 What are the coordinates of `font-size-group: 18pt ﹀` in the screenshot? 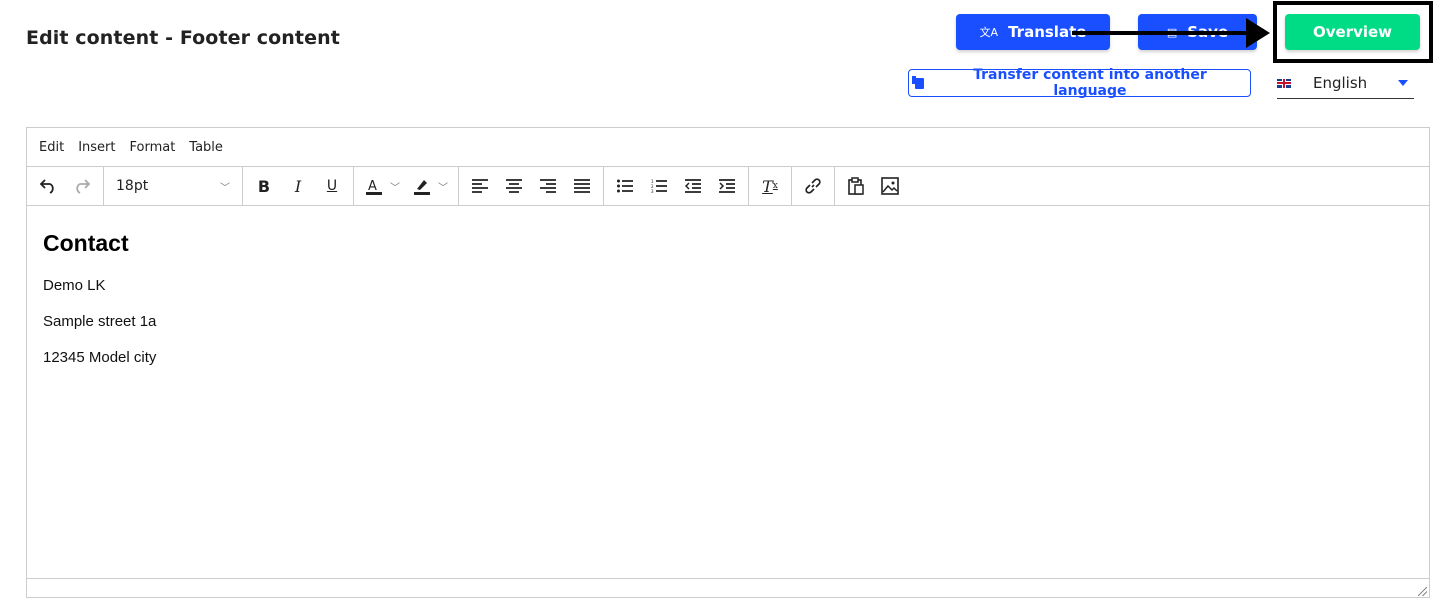 It's located at (173, 186).